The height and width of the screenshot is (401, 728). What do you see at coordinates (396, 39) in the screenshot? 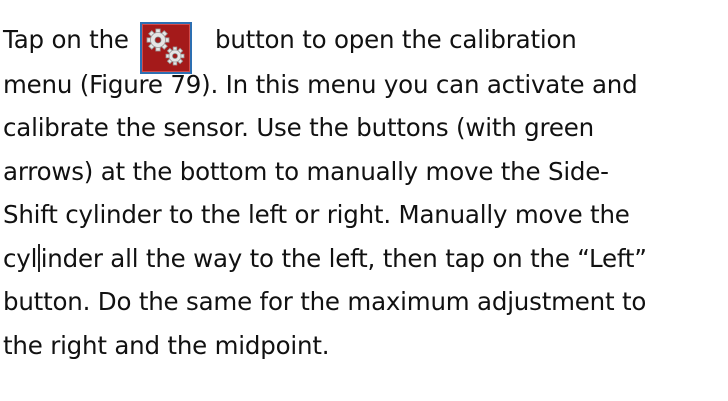
I see `line-1-after-text: button to open the calibration` at bounding box center [396, 39].